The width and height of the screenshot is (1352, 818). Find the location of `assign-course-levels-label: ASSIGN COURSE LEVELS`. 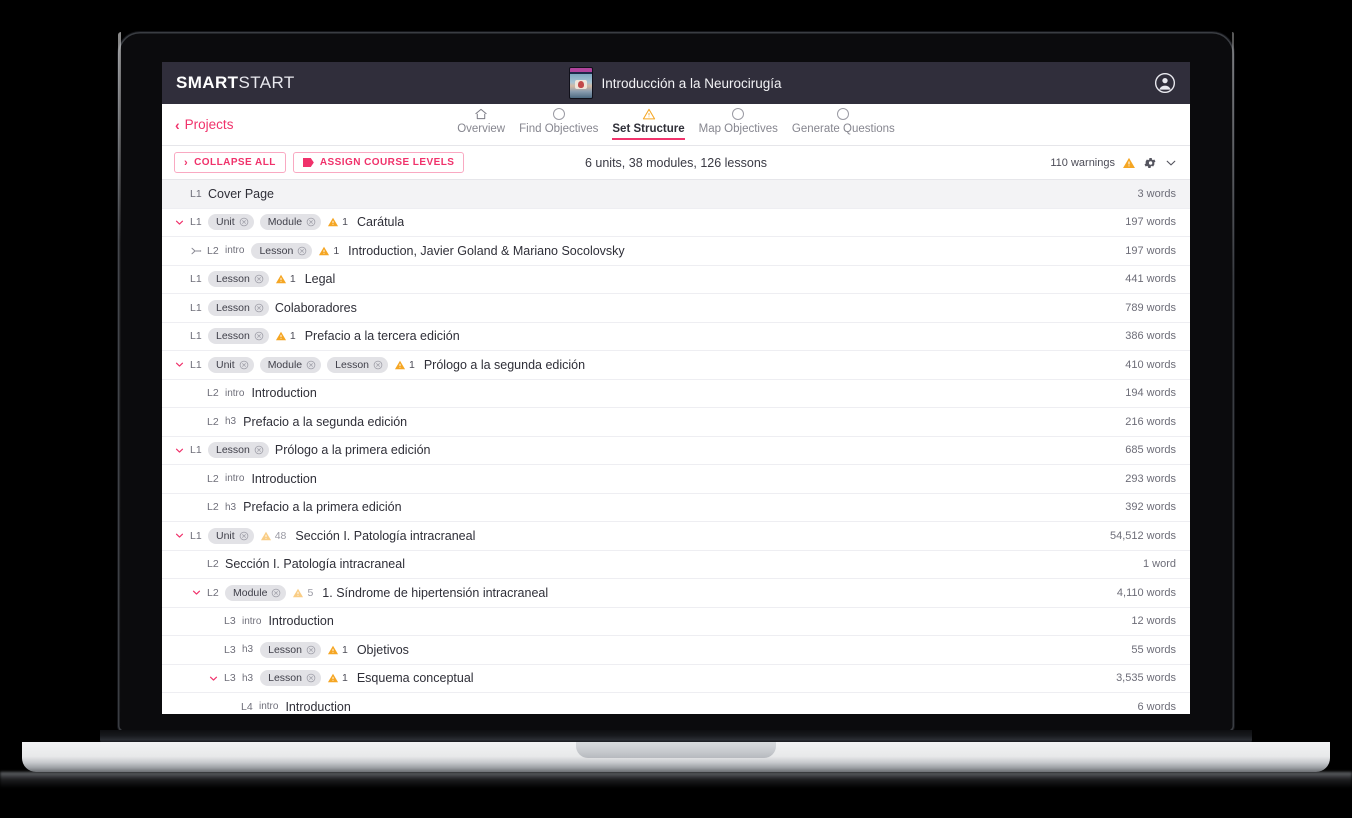

assign-course-levels-label: ASSIGN COURSE LEVELS is located at coordinates (387, 162).